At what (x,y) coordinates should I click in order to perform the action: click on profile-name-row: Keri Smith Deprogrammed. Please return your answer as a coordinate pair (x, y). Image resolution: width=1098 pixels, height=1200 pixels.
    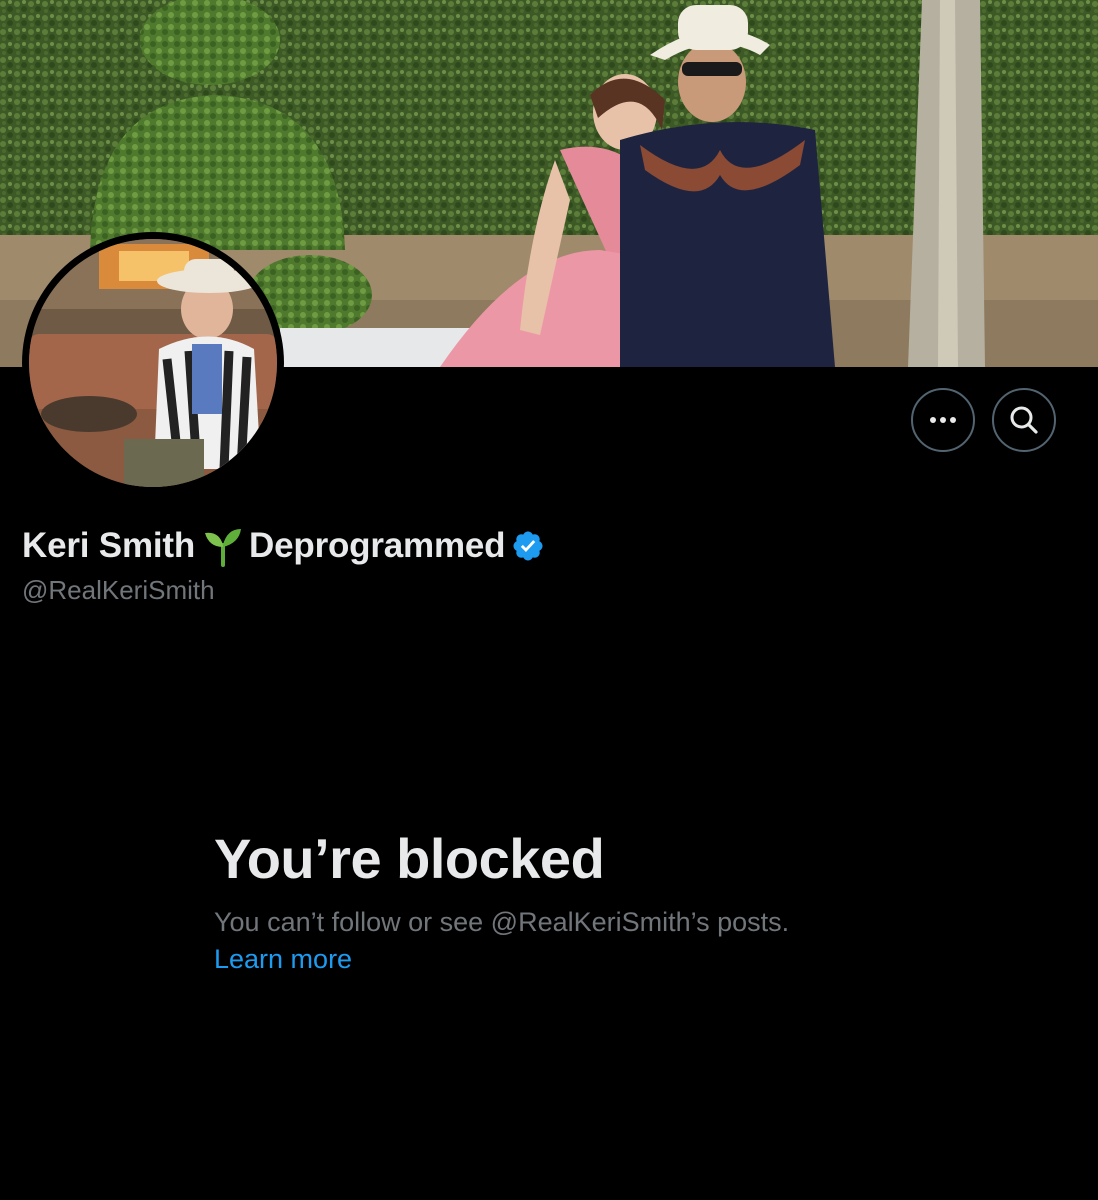
    Looking at the image, I should click on (283, 546).